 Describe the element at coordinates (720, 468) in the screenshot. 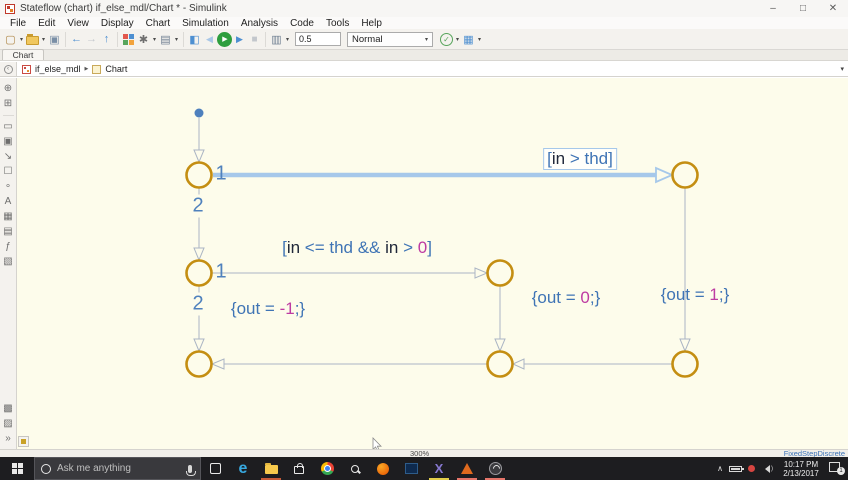

I see `tray-expand-icon: ∧` at that location.